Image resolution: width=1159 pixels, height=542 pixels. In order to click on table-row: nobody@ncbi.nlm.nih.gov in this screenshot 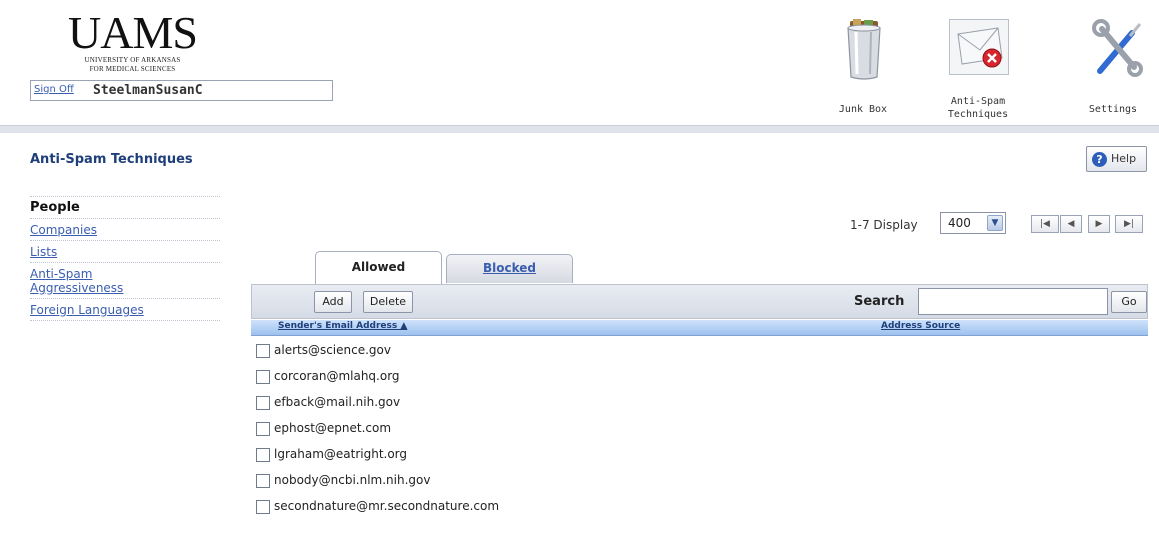, I will do `click(556, 485)`.